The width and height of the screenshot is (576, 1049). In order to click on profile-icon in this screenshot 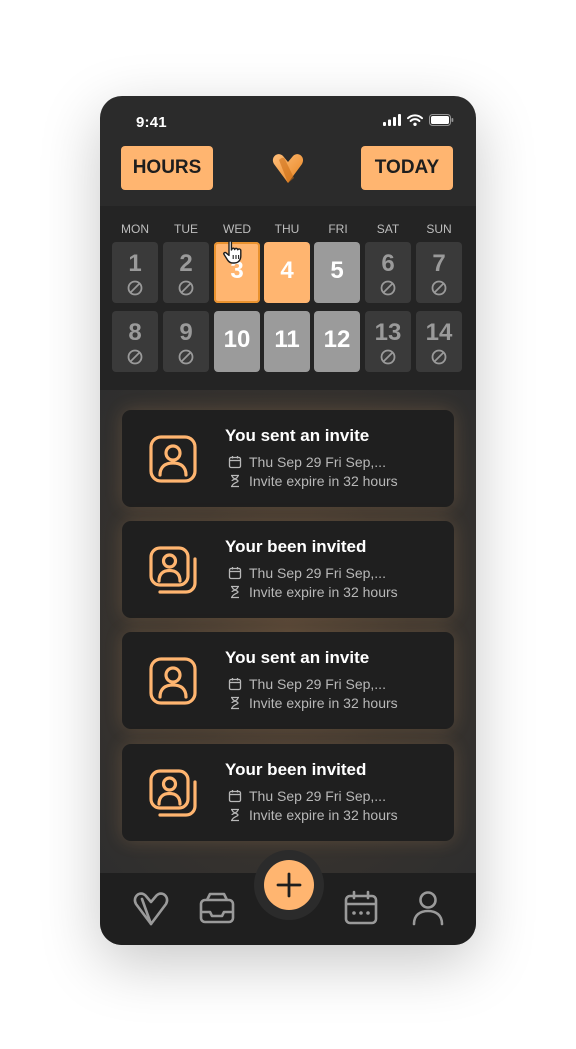, I will do `click(428, 908)`.